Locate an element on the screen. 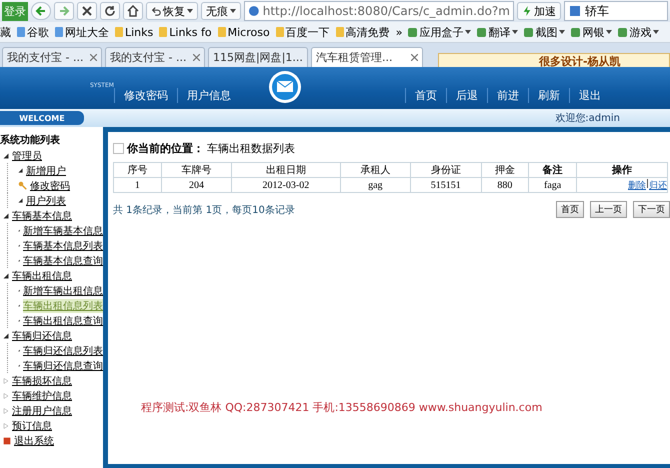 The image size is (670, 468). tree-item: 车辆基本信息 is located at coordinates (42, 215).